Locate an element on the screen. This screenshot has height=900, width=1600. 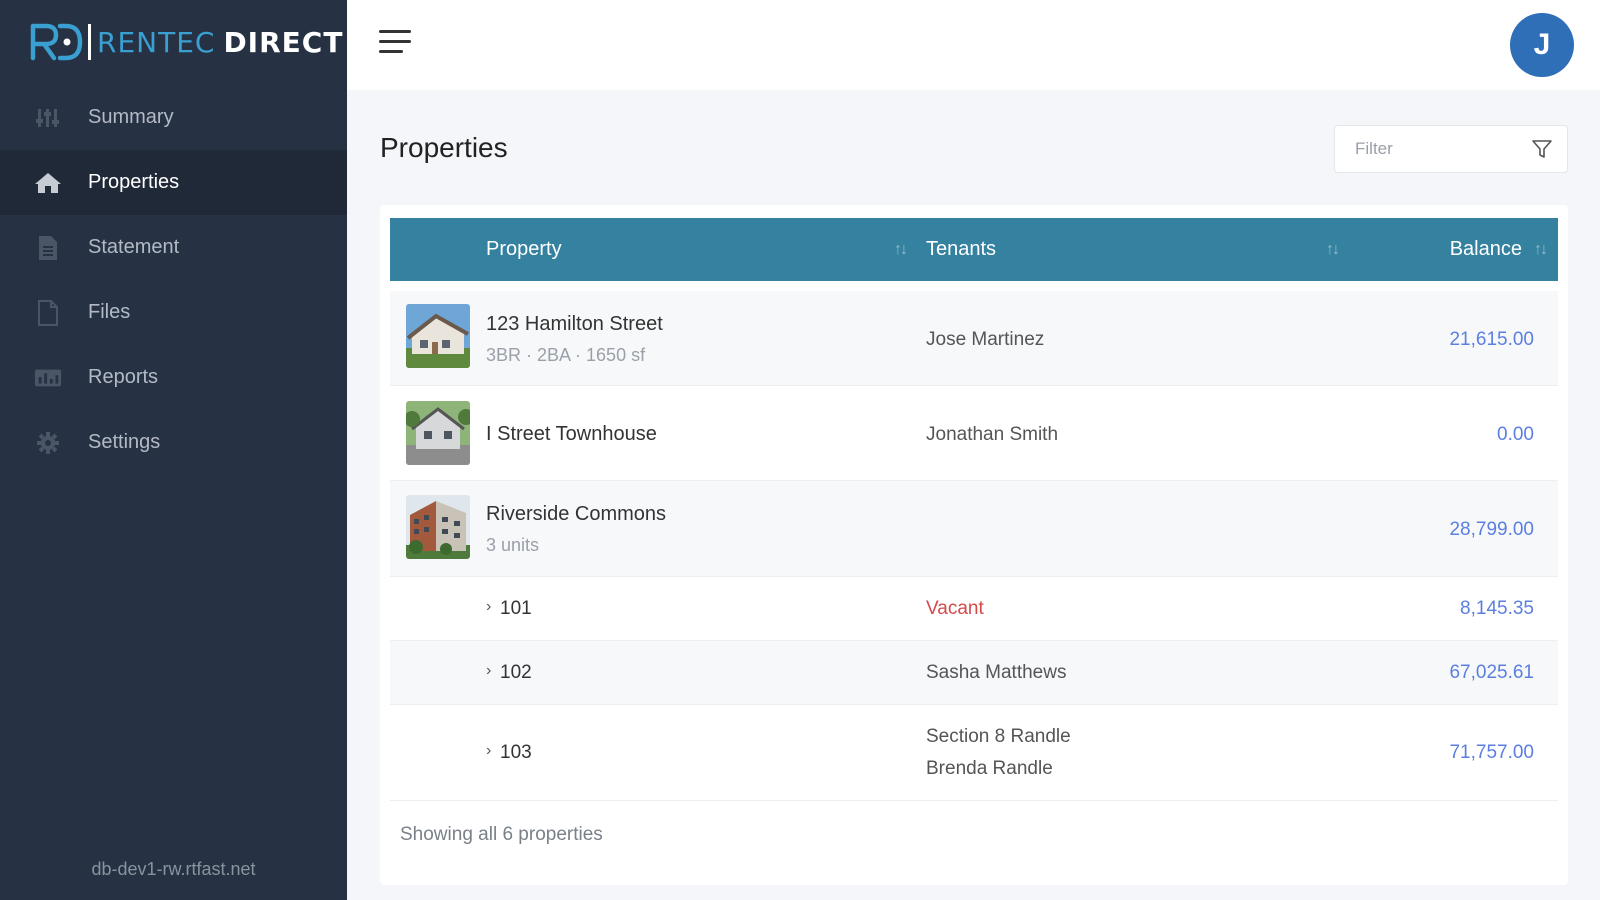
brand-logo: RENTEC DIRECT is located at coordinates (186, 42).